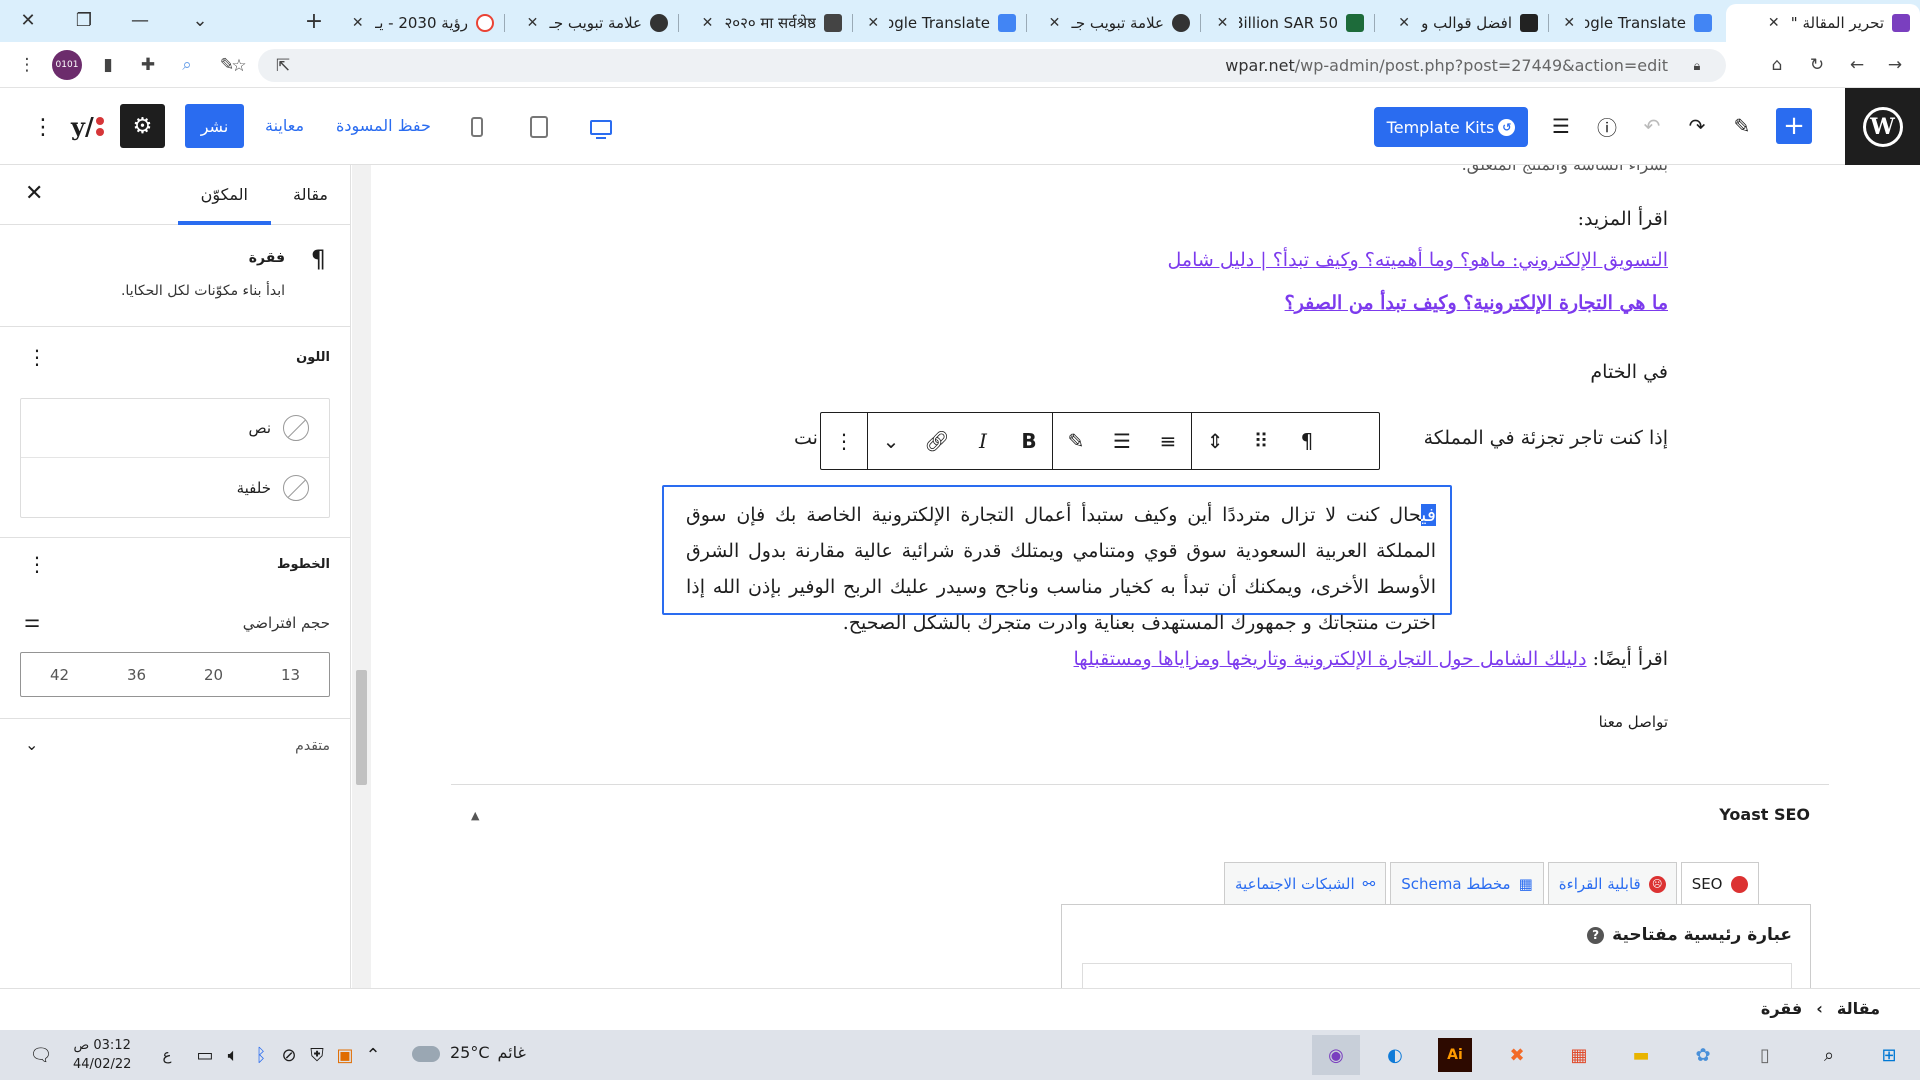  I want to click on tab-seo: SEO, so click(1719, 883).